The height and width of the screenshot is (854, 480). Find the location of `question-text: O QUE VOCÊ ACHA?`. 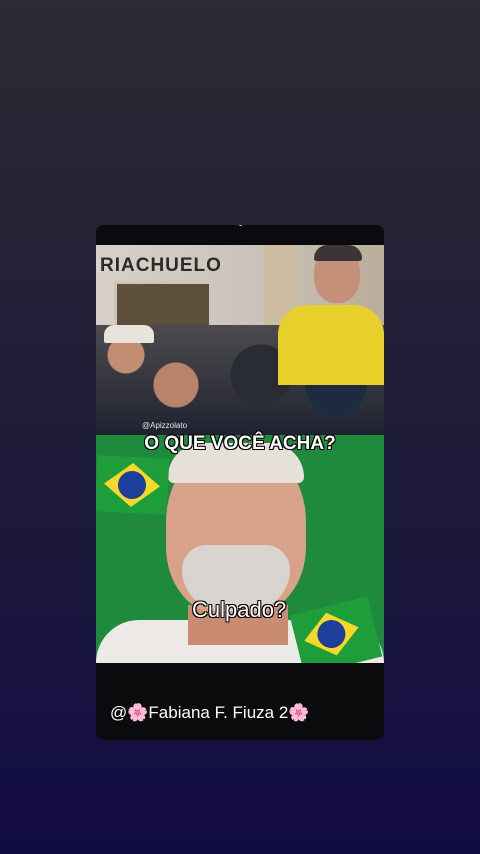

question-text: O QUE VOCÊ ACHA? is located at coordinates (240, 443).